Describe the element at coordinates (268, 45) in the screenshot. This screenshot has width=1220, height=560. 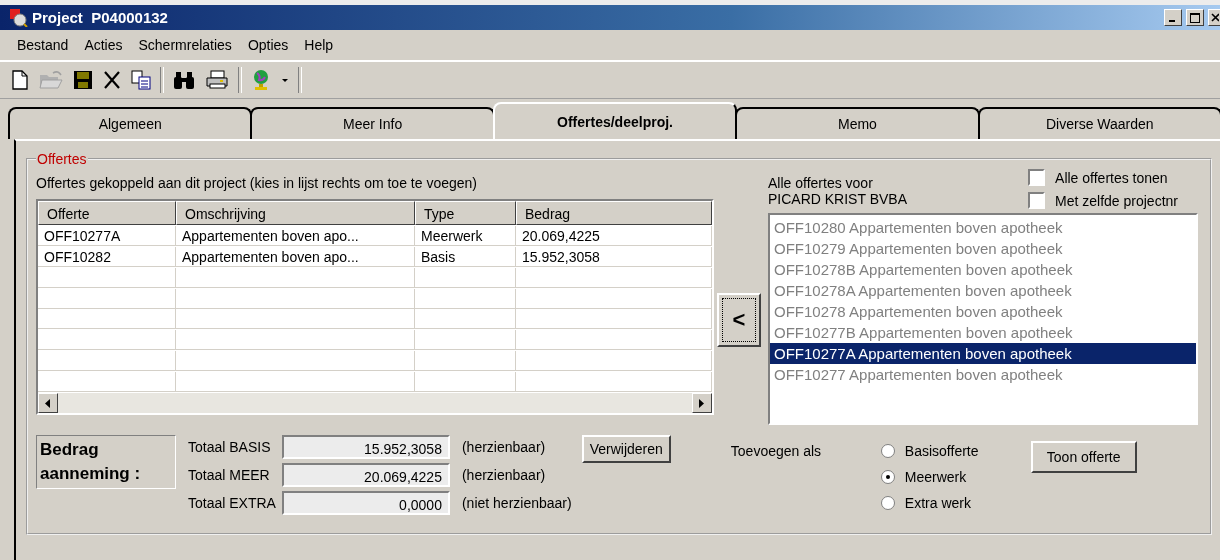
I see `menu-item: Opties` at that location.